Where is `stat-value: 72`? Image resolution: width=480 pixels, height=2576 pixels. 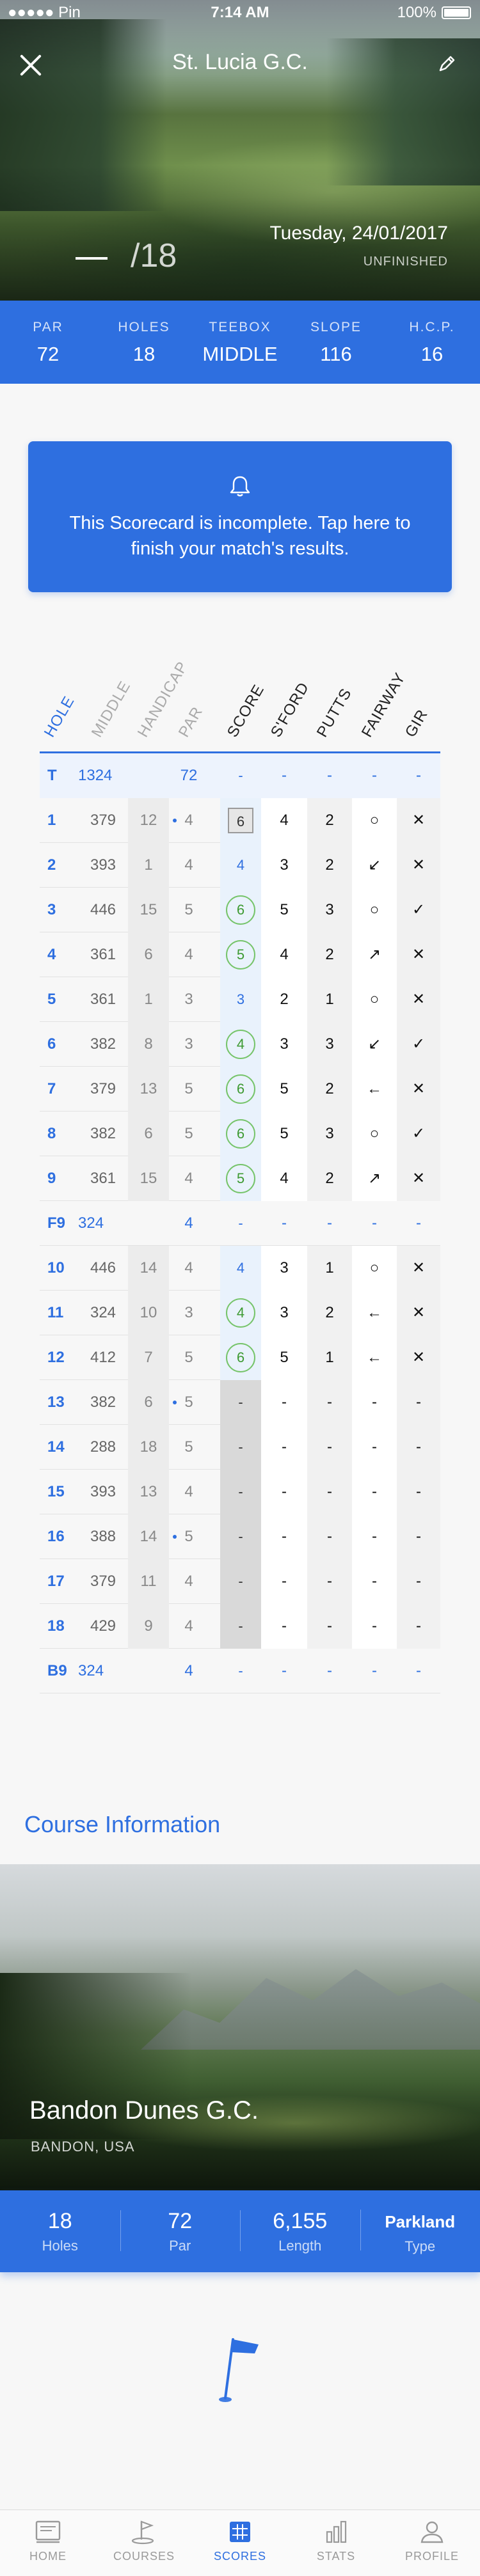
stat-value: 72 is located at coordinates (48, 354).